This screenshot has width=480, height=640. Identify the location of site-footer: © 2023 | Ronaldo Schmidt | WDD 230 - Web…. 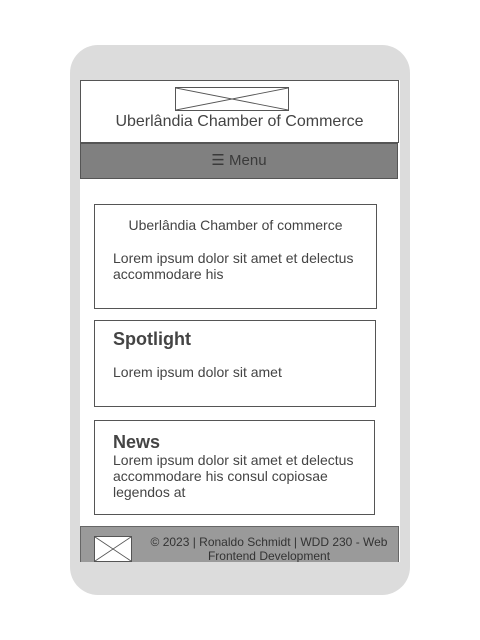
(239, 544).